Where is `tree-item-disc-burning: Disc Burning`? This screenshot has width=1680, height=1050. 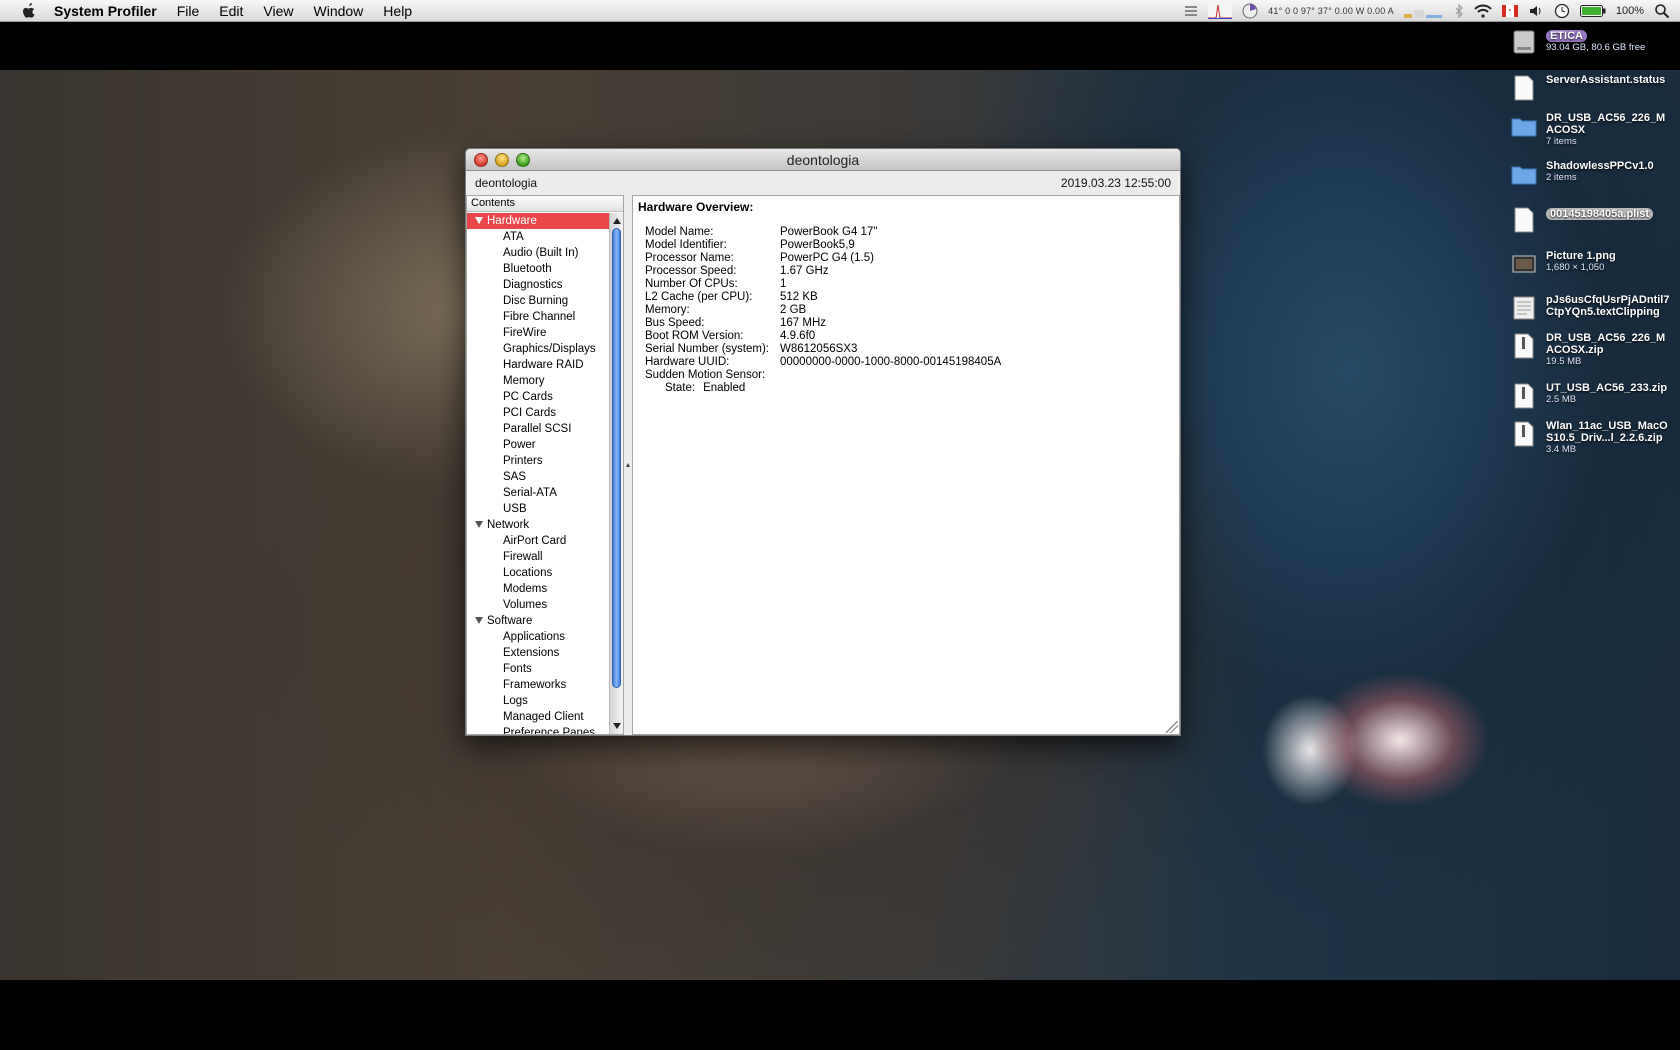
tree-item-disc-burning: Disc Burning is located at coordinates (538, 301).